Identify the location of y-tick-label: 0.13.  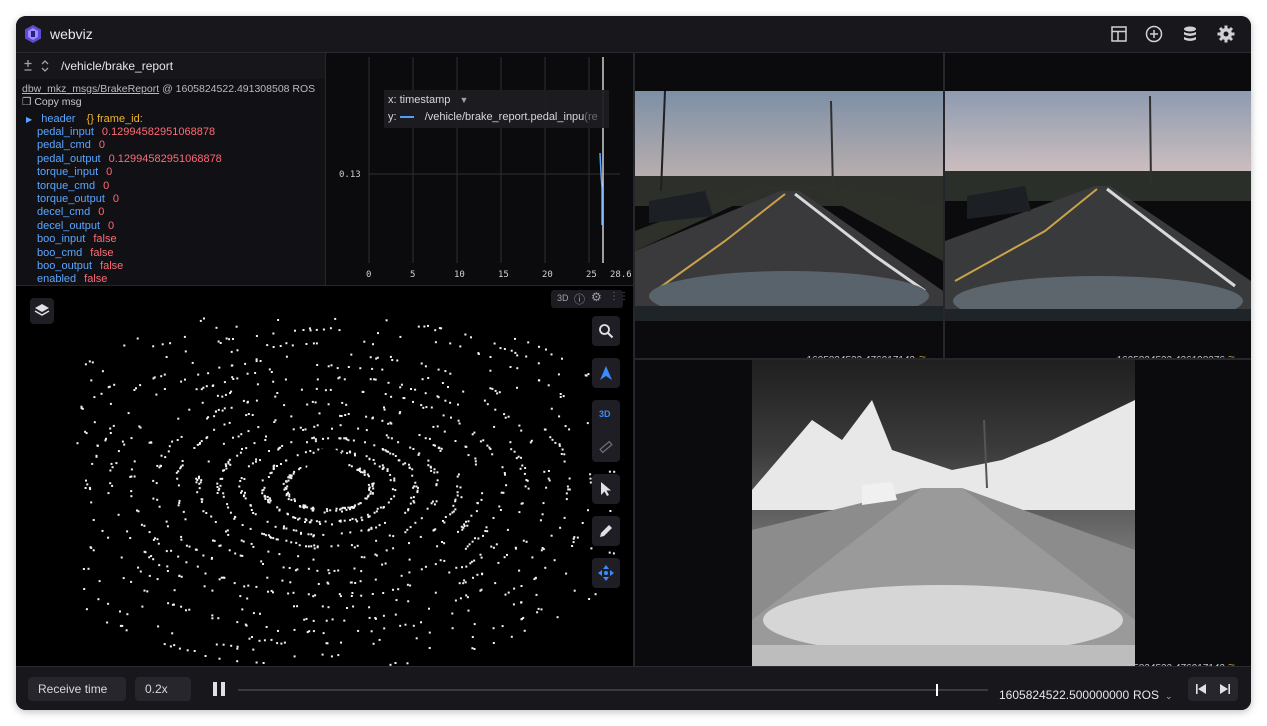
(350, 175).